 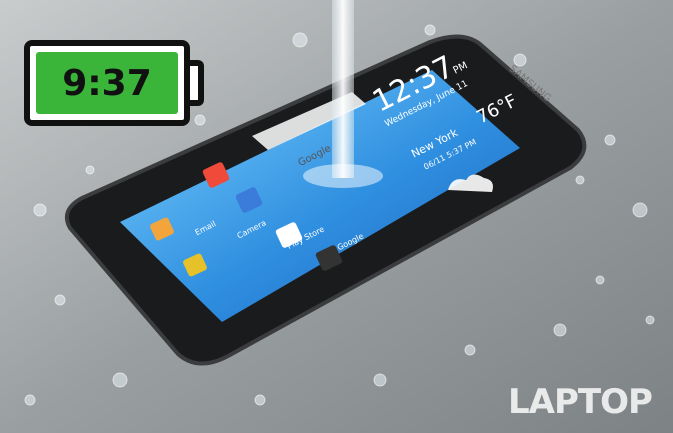 I want to click on battery-tip, so click(x=197, y=83).